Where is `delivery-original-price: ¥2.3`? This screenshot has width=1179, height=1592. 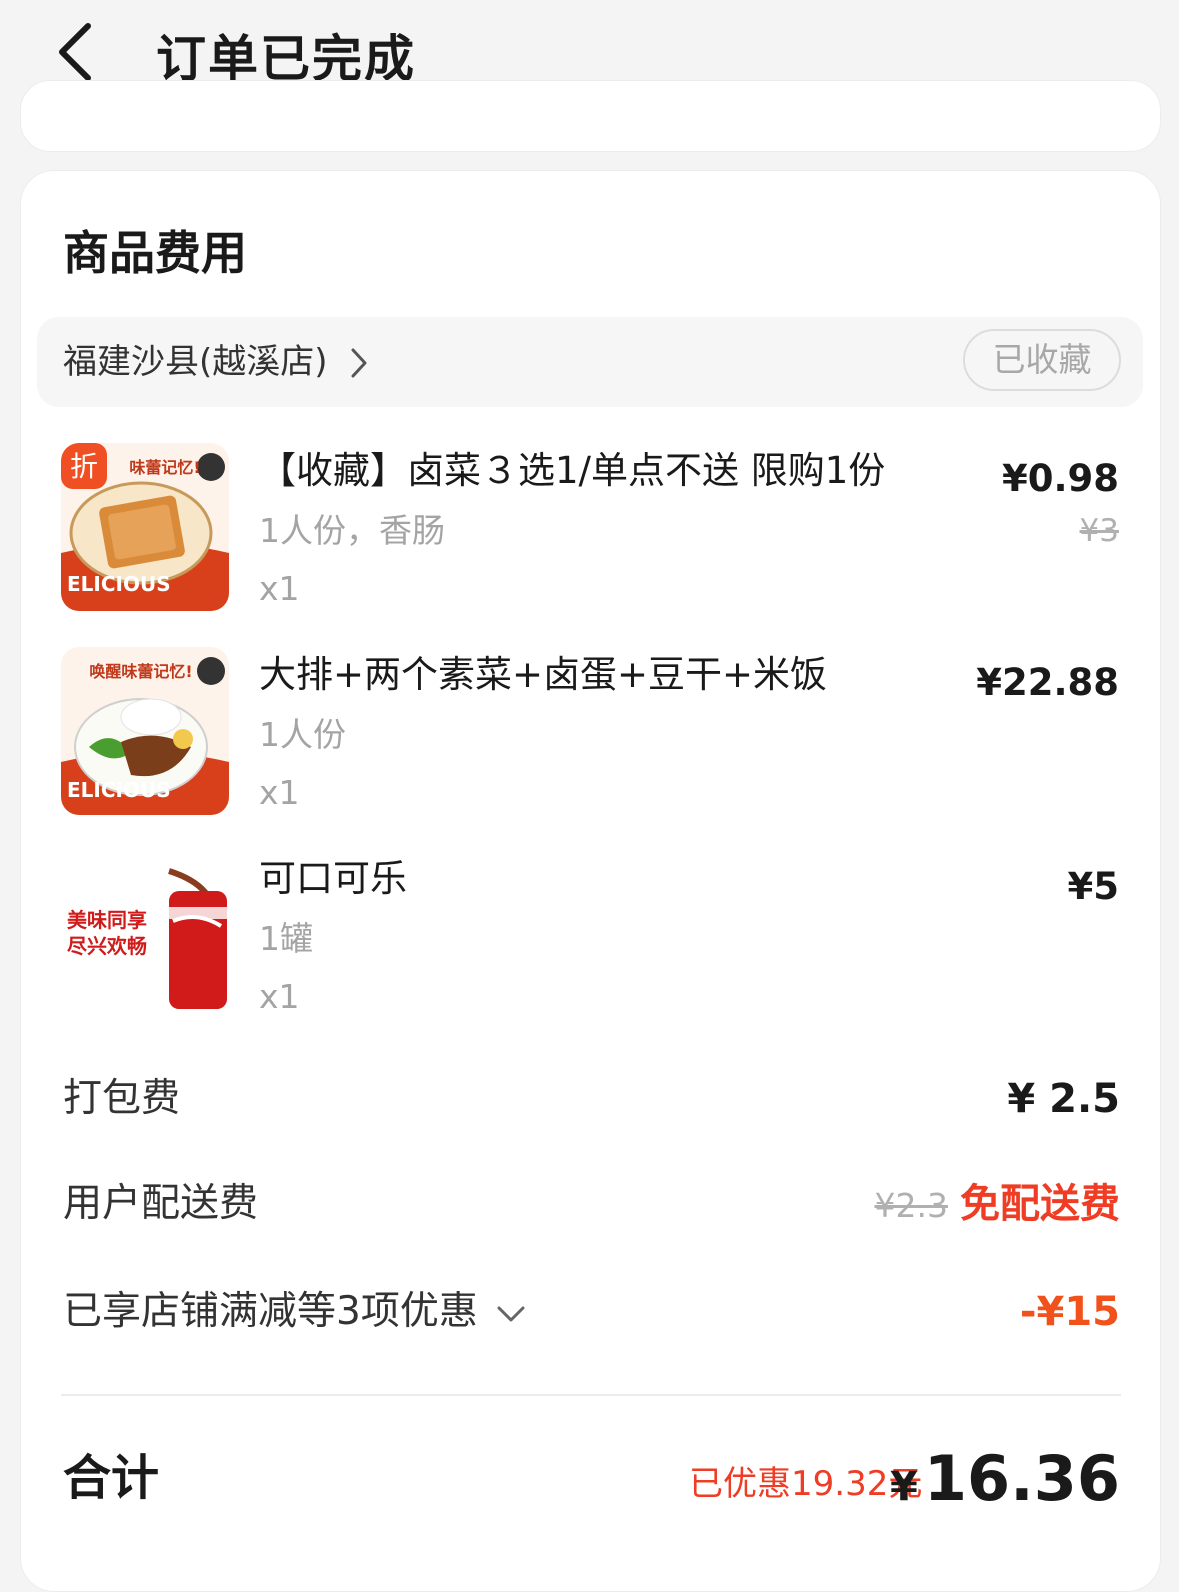
delivery-original-price: ¥2.3 is located at coordinates (911, 1205).